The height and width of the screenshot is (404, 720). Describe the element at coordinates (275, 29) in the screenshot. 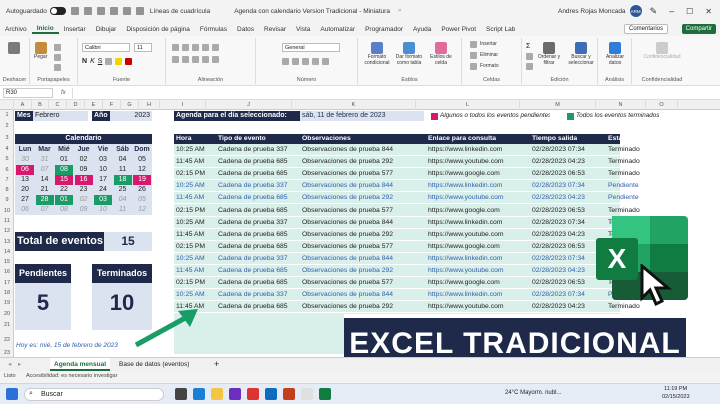

I see `menu-item-7: Revisar` at that location.